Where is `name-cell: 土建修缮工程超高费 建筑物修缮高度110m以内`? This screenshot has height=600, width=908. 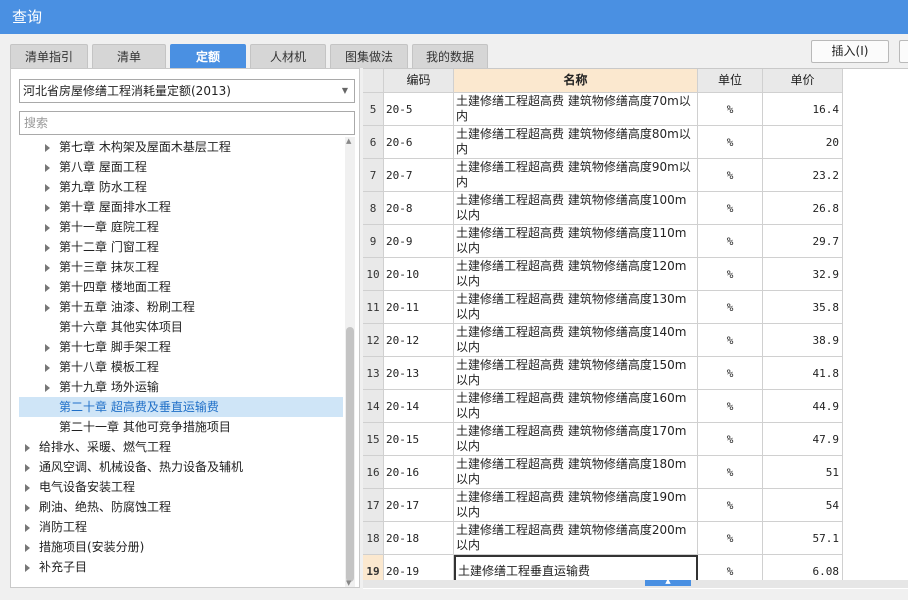 name-cell: 土建修缮工程超高费 建筑物修缮高度110m以内 is located at coordinates (576, 241).